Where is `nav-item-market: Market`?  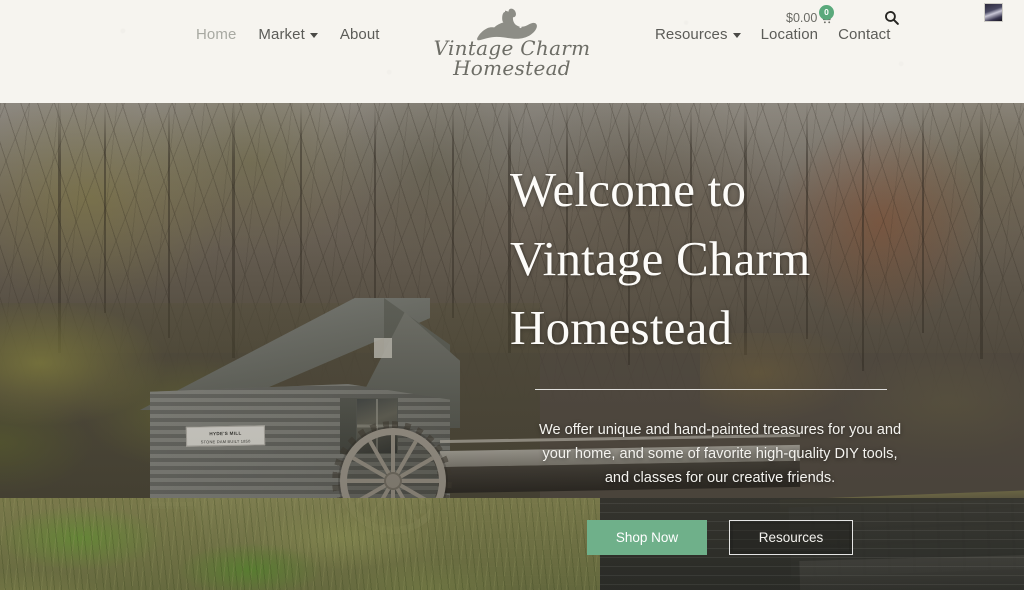
nav-item-market: Market is located at coordinates (288, 34).